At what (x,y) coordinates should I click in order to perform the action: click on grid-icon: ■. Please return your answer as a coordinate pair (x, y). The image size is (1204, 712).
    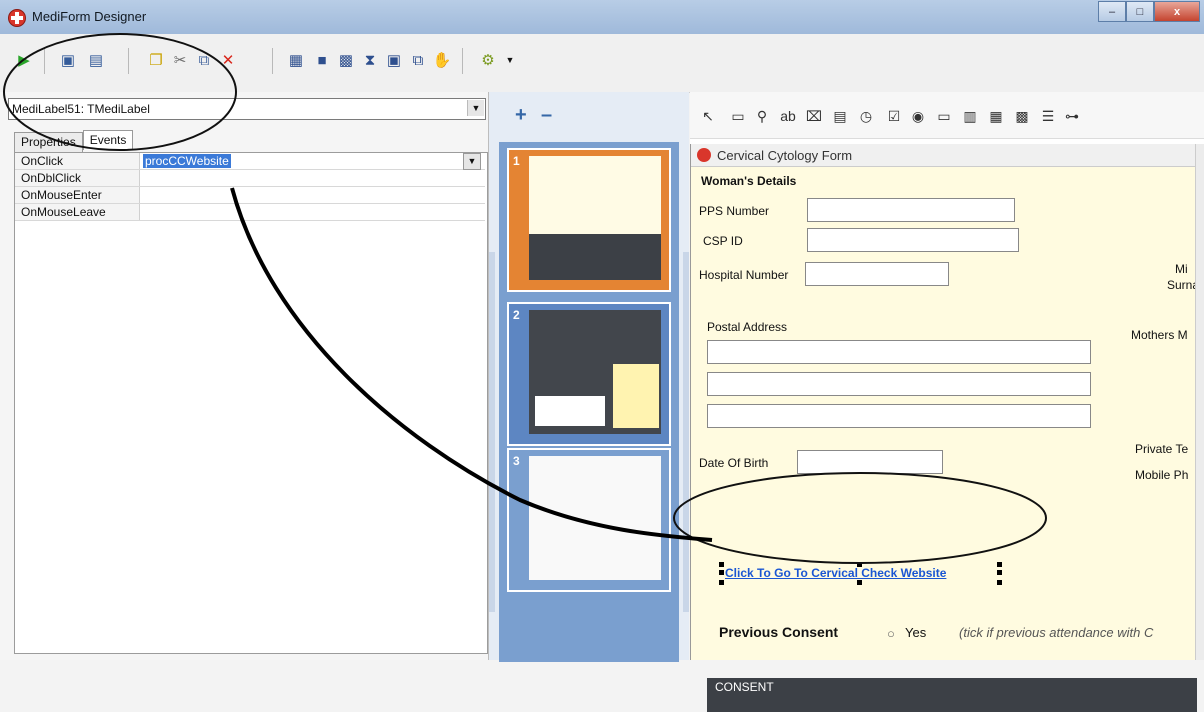
    Looking at the image, I should click on (322, 60).